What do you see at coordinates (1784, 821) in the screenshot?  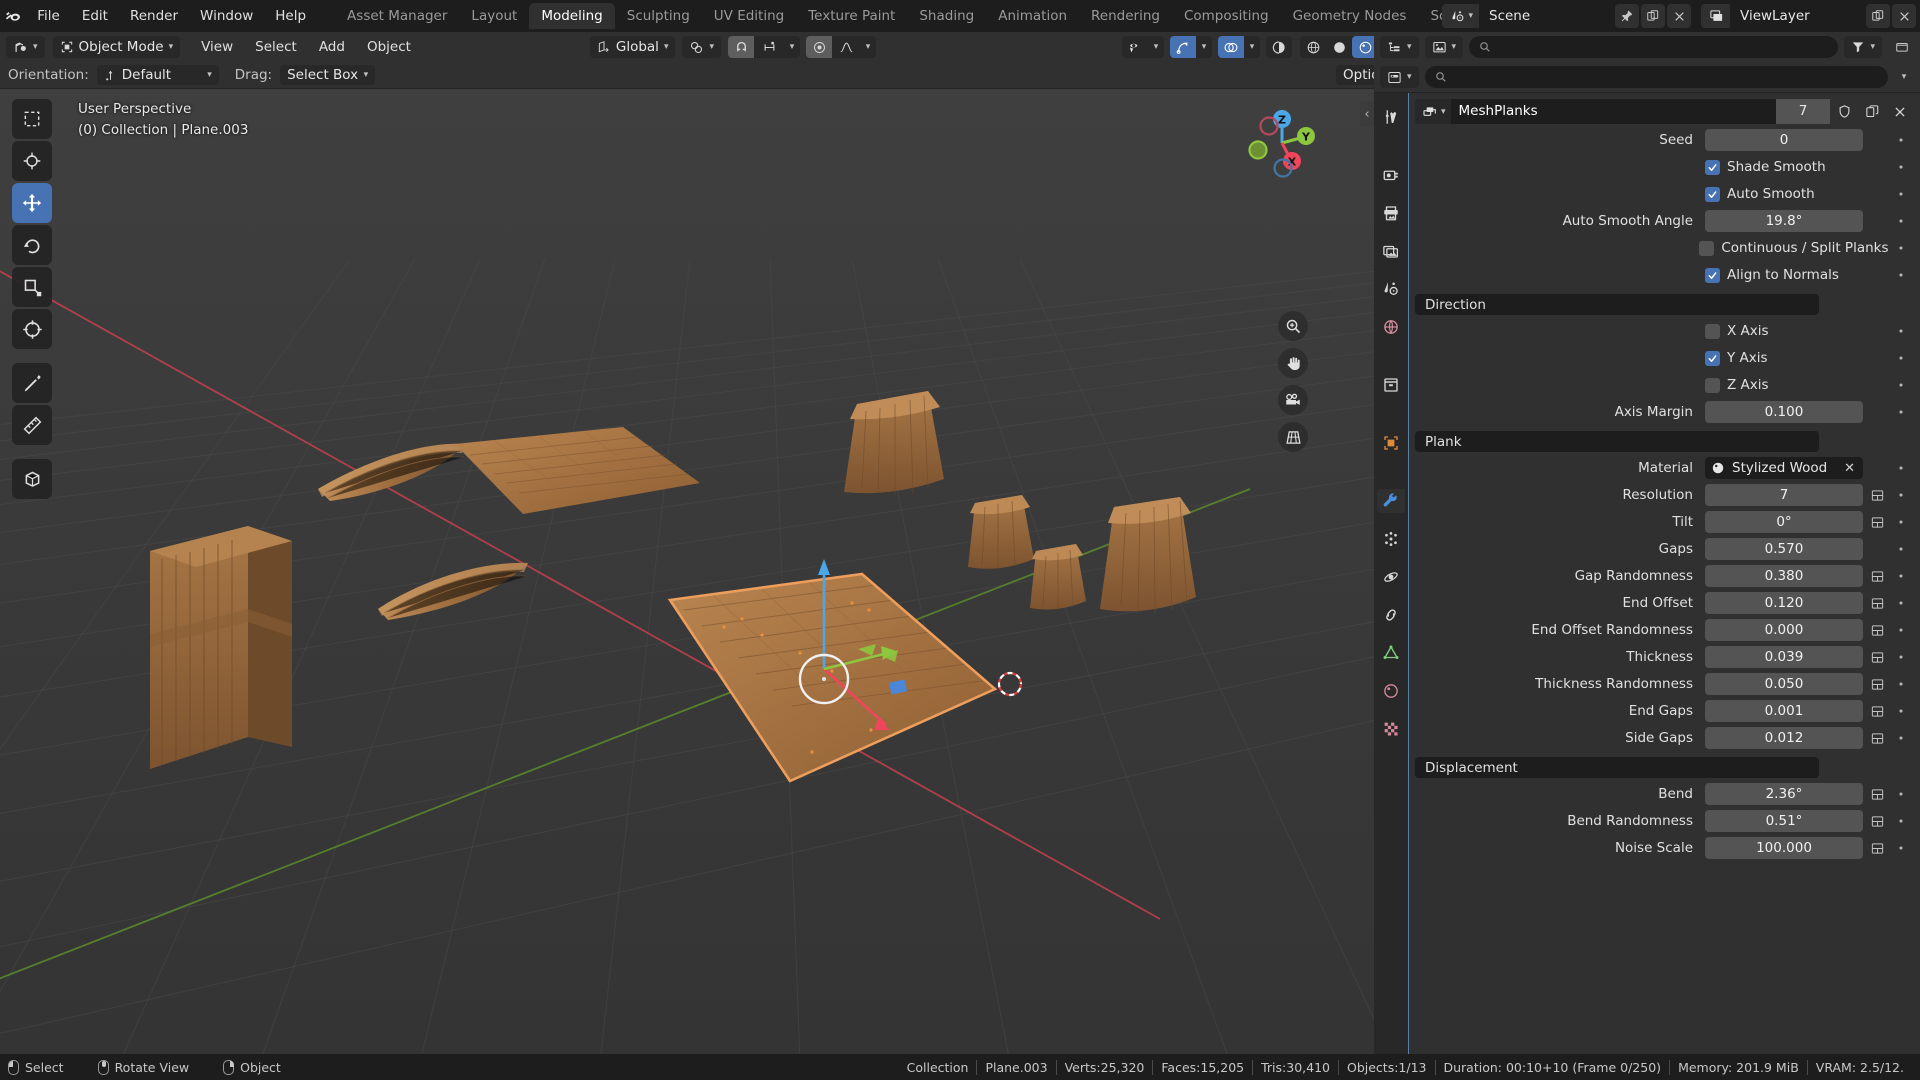 I see `property-value-field: 0.51°` at bounding box center [1784, 821].